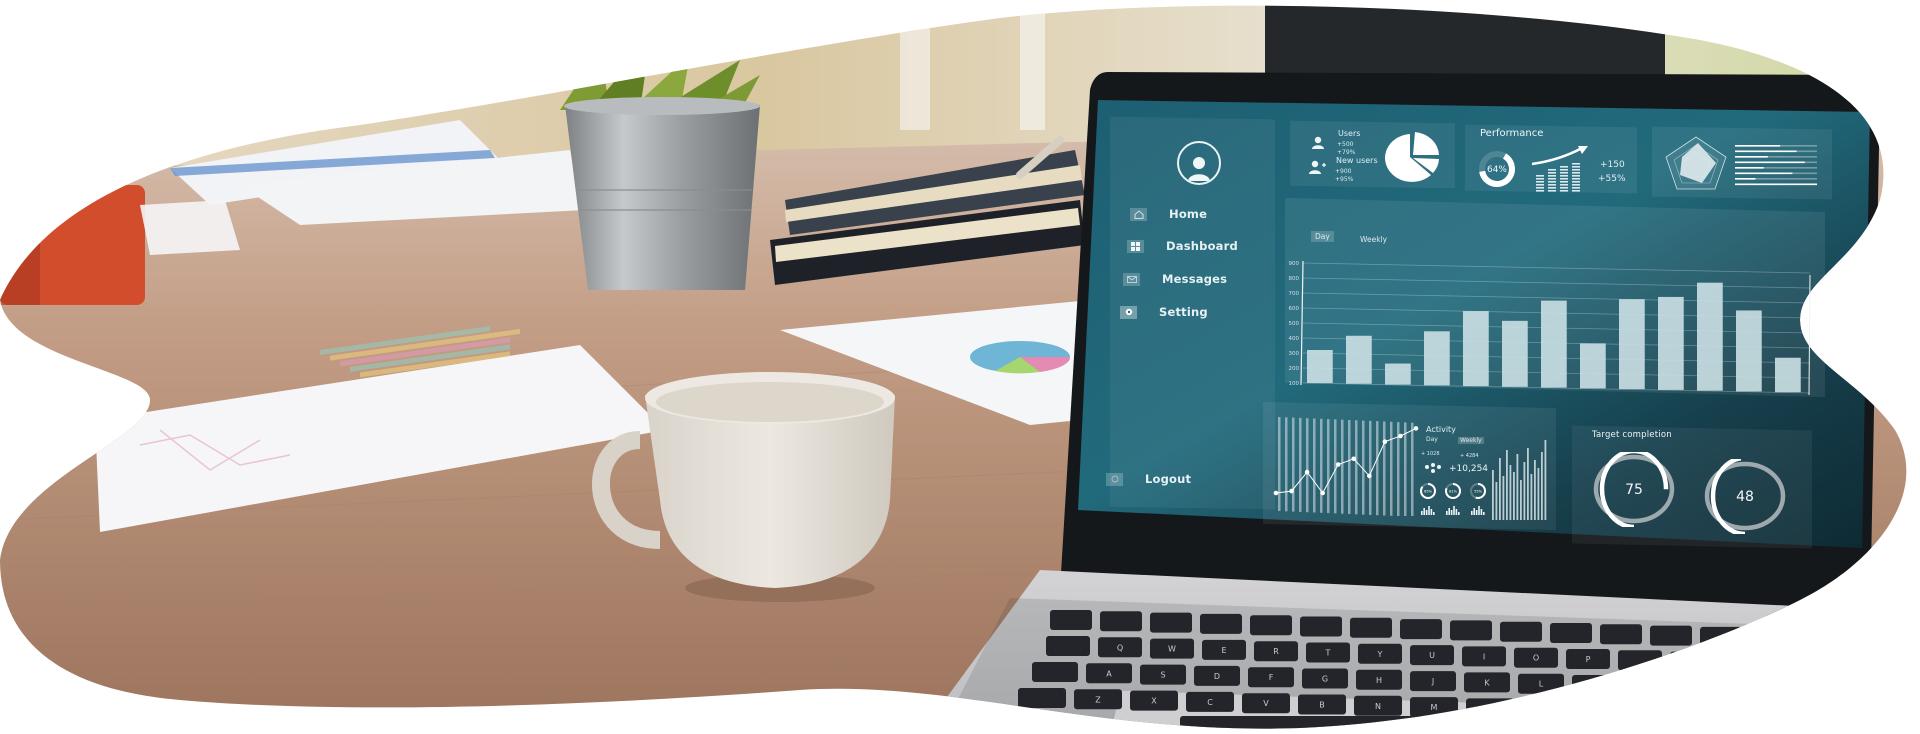 The height and width of the screenshot is (734, 1920). I want to click on y-tick-label: 400, so click(1294, 339).